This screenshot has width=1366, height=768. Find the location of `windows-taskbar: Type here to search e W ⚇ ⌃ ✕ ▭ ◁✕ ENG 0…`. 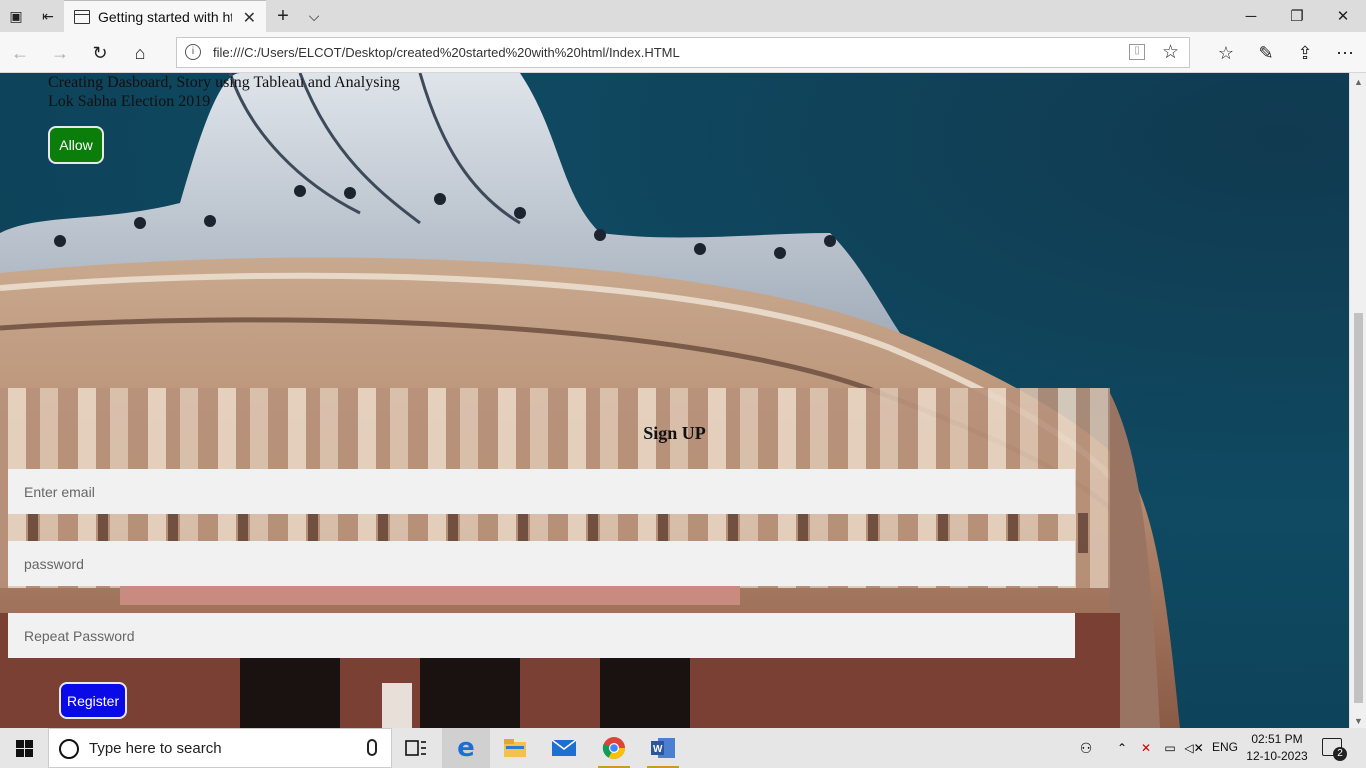

windows-taskbar: Type here to search e W ⚇ ⌃ ✕ ▭ ◁✕ ENG 0… is located at coordinates (683, 748).